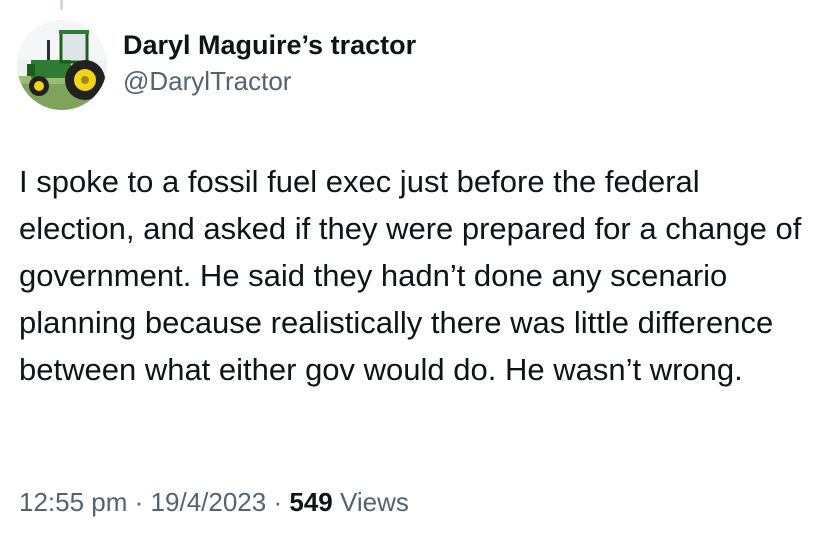 Image resolution: width=828 pixels, height=551 pixels. I want to click on tweet-author: Daryl Maguire’s tractor @DarylTractor, so click(269, 63).